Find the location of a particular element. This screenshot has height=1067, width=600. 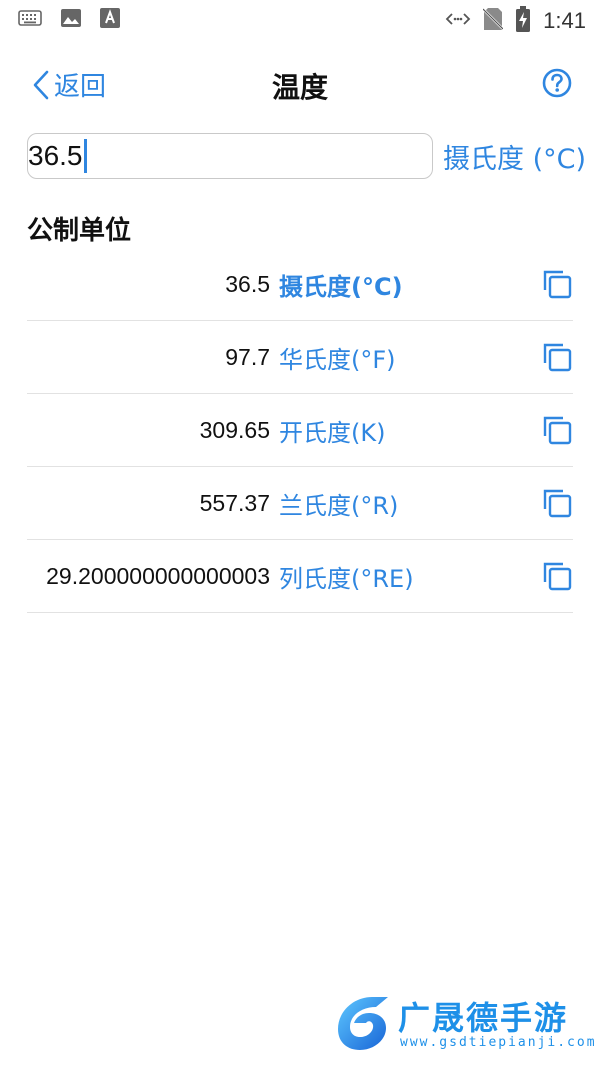

status-time: 1:41 is located at coordinates (564, 20).